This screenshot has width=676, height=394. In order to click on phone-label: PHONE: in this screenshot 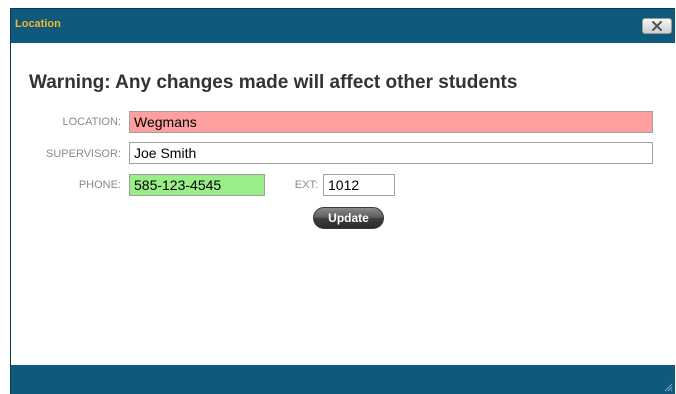, I will do `click(99, 185)`.